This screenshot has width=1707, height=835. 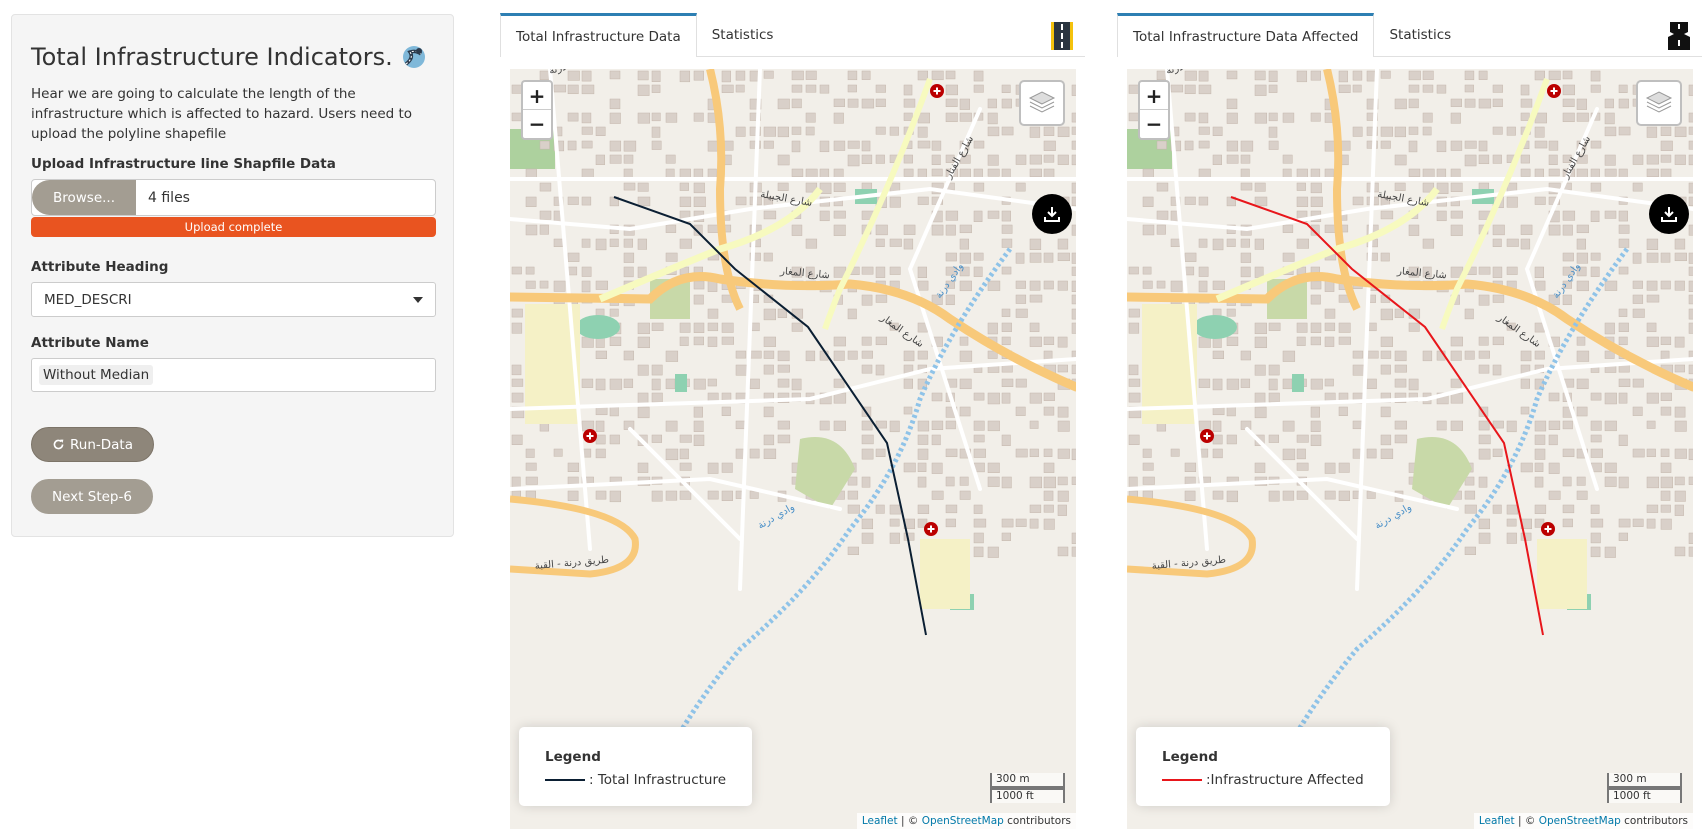 What do you see at coordinates (658, 780) in the screenshot?
I see `legend-item-label: : Total Infrastructure` at bounding box center [658, 780].